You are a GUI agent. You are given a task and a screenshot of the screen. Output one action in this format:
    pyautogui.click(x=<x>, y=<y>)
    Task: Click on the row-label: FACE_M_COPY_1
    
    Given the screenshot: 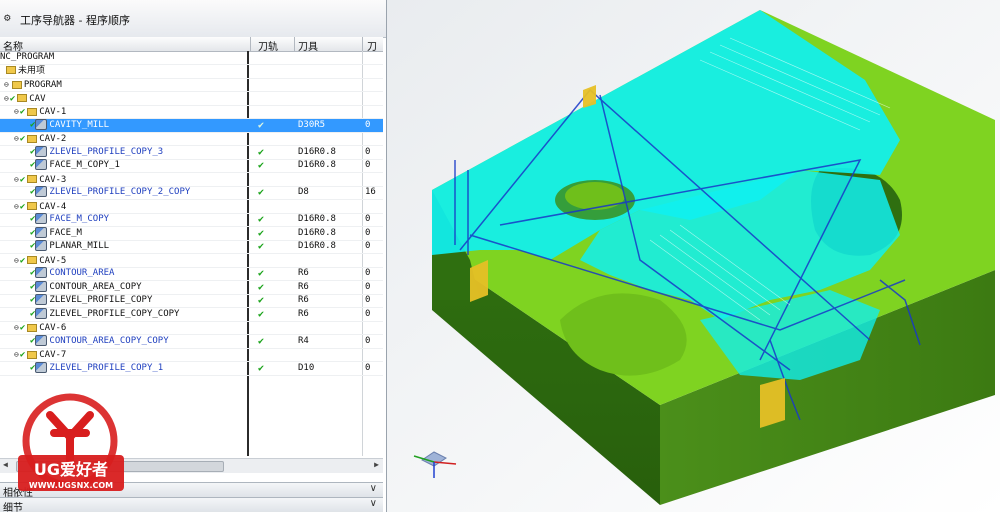 What is the action you would take?
    pyautogui.click(x=84, y=165)
    